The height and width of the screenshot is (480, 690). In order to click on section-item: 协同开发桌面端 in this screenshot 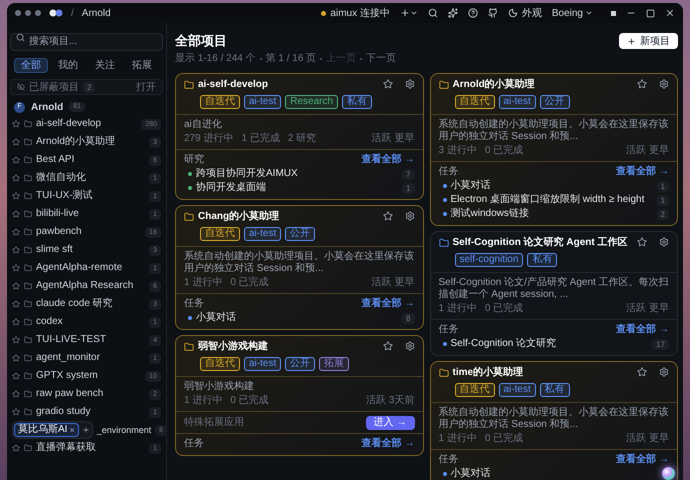, I will do `click(231, 188)`.